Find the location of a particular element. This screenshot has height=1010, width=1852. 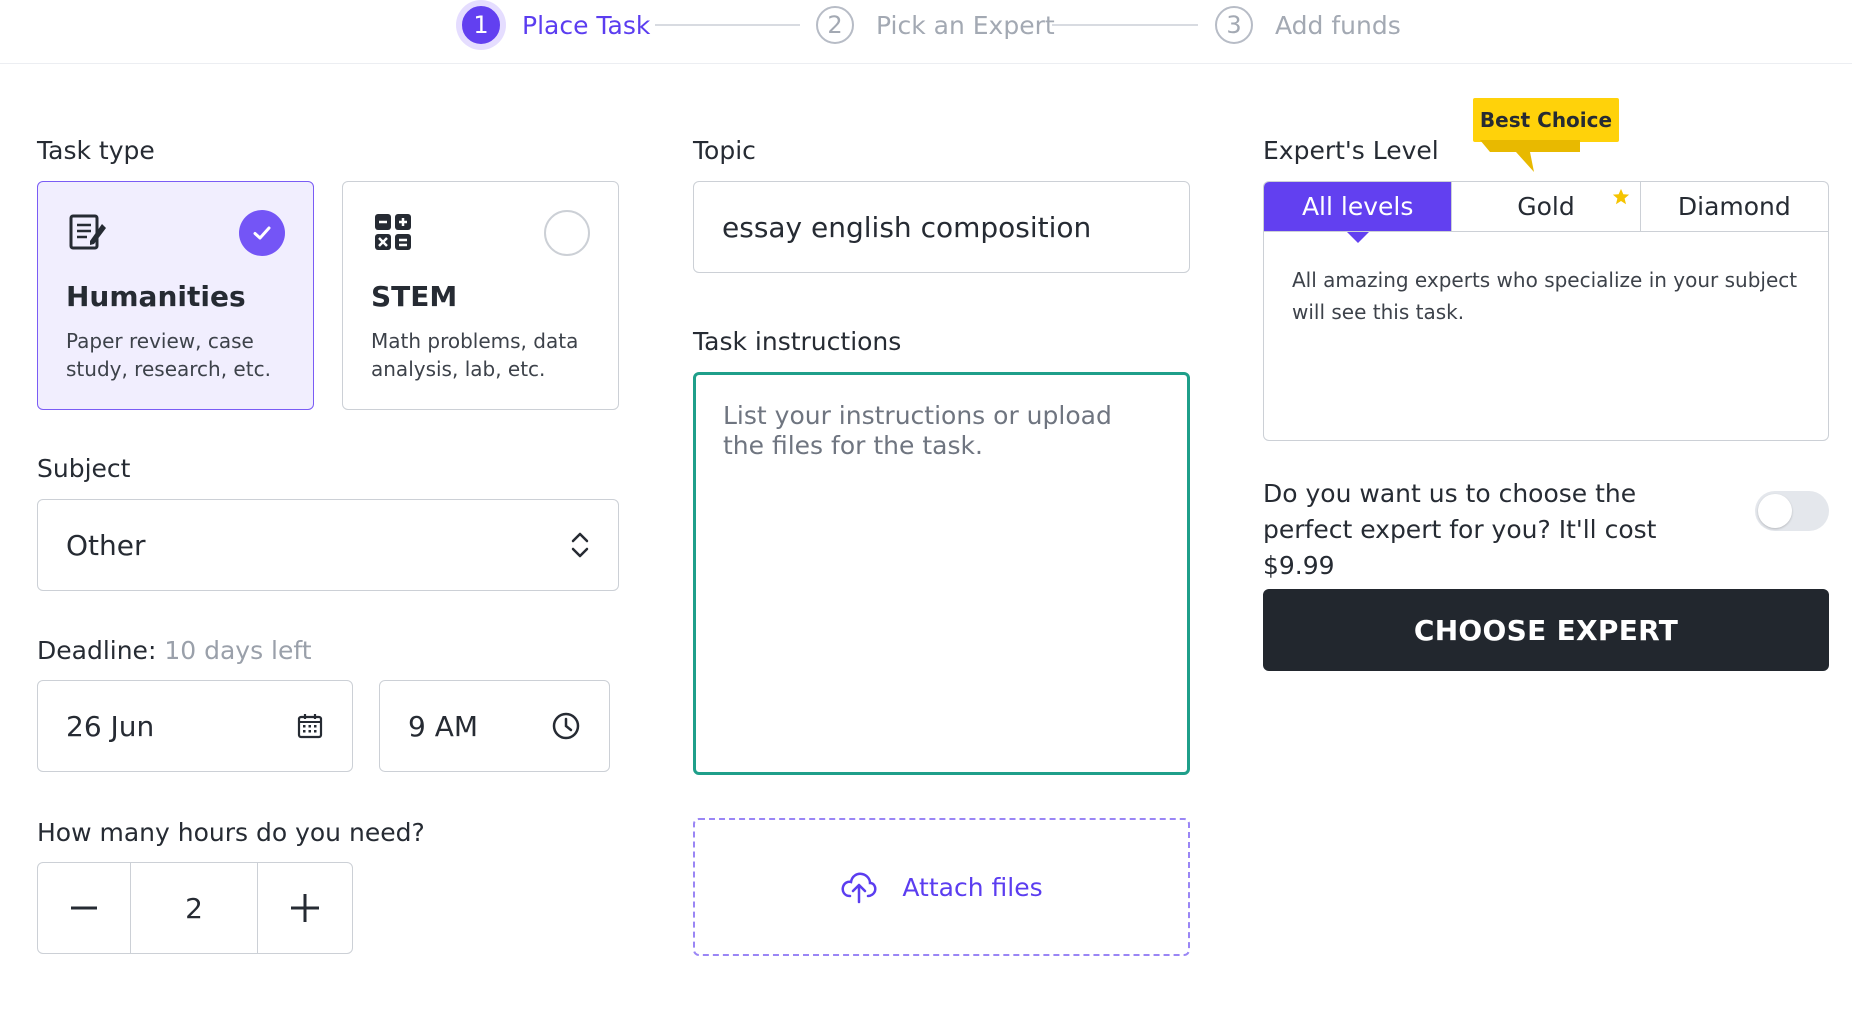

card-title: Humanities is located at coordinates (156, 296).